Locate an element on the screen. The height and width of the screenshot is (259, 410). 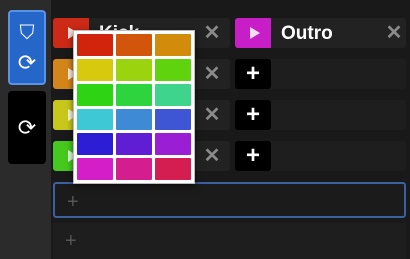
clip-color-swatch is located at coordinates (253, 33).